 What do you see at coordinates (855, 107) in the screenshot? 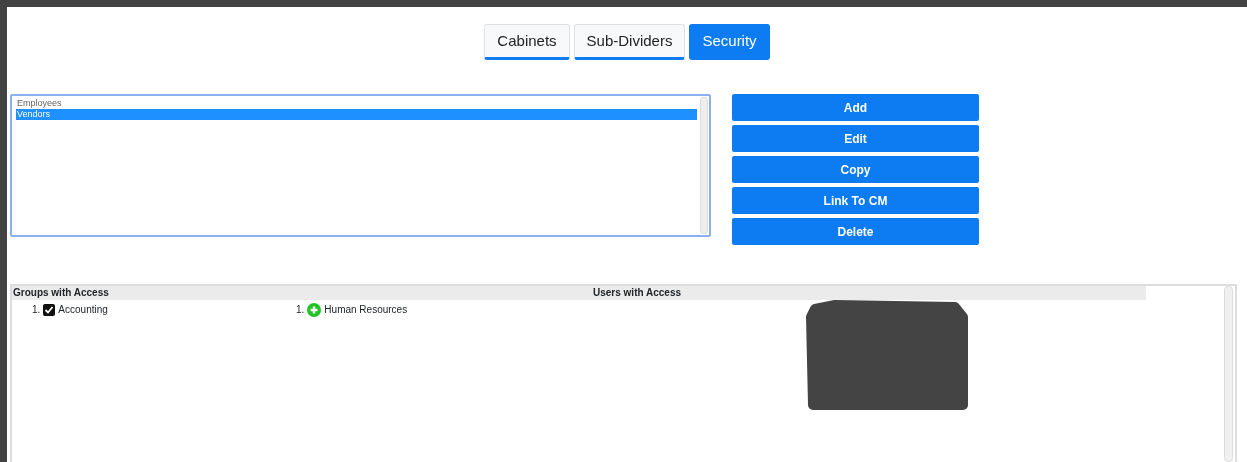
I see `action-button: Add` at bounding box center [855, 107].